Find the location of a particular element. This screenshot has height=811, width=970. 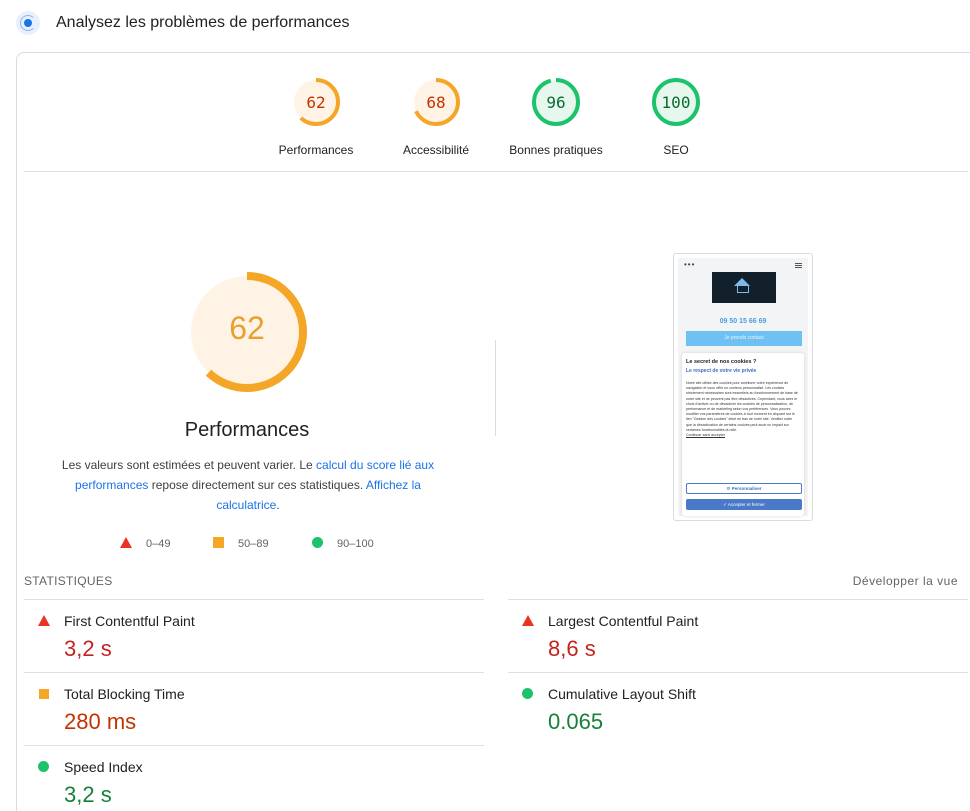

gauge-label: SEO is located at coordinates (676, 150).